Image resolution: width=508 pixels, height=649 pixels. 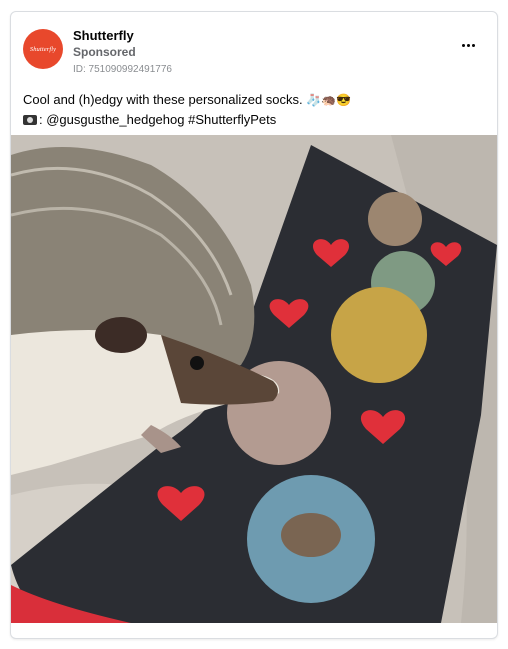 I want to click on avatar-logo-text: Shutterfly, so click(x=43, y=49).